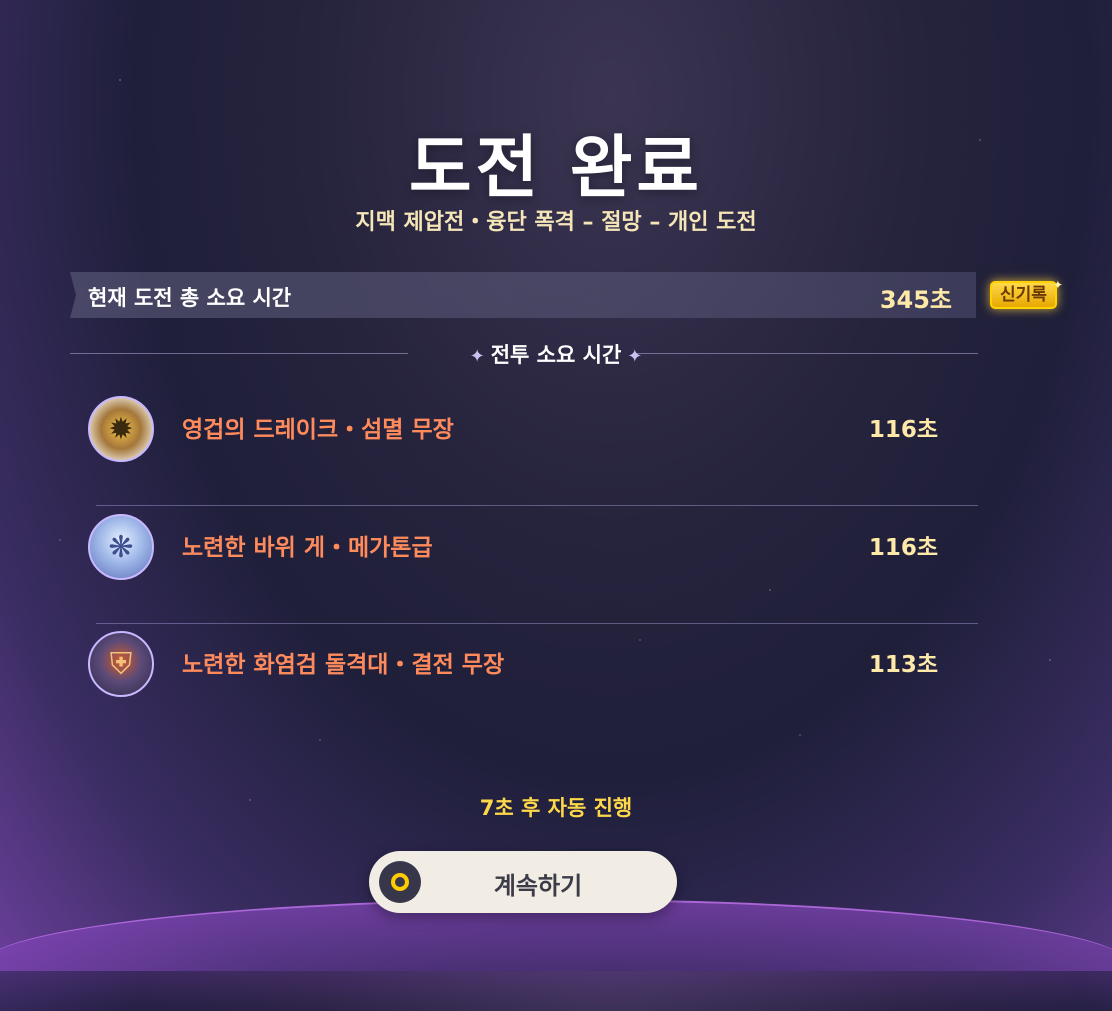 The height and width of the screenshot is (1011, 1112). I want to click on battle-time-heading: ✦ 전투 소요 시간 ✦, so click(556, 354).